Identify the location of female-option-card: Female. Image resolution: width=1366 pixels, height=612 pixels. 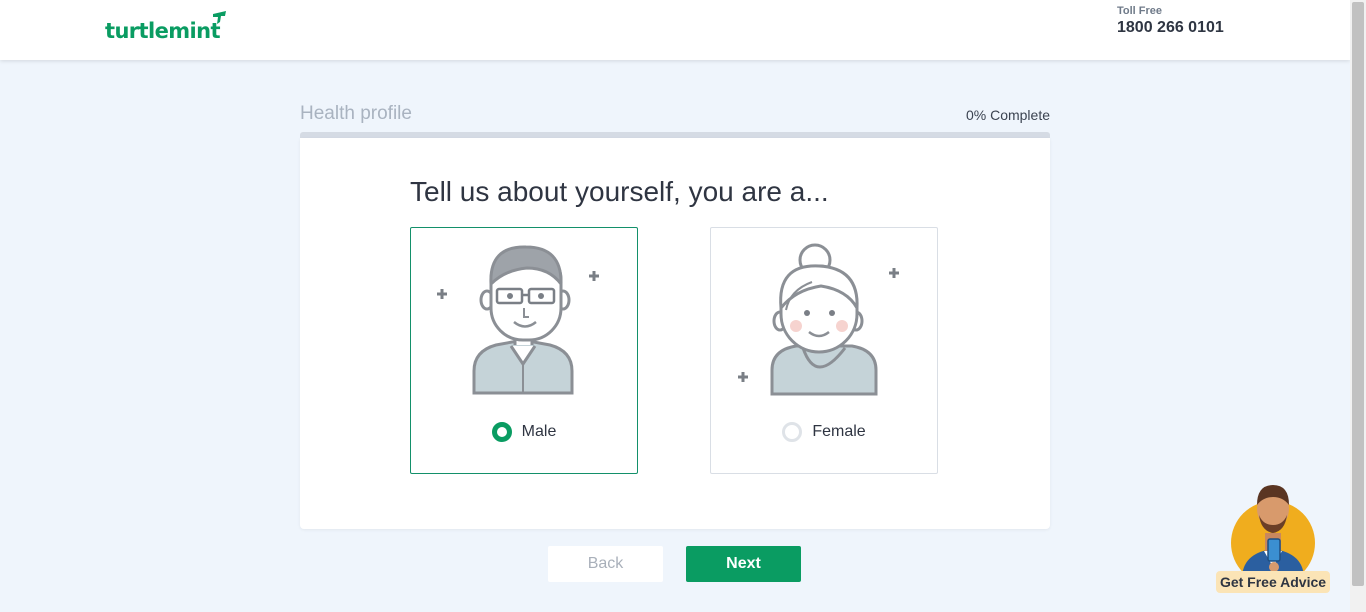
(824, 350).